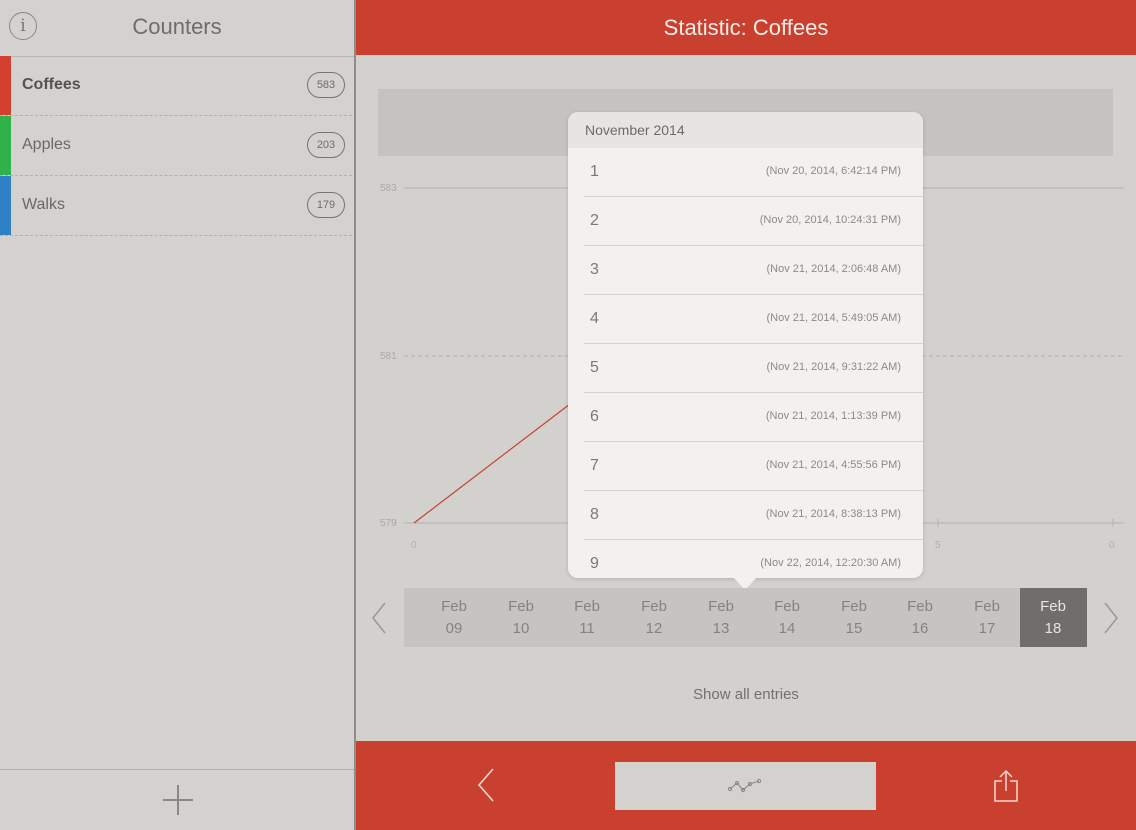  What do you see at coordinates (833, 367) in the screenshot?
I see `entry-timestamp: (Nov 21, 2014, 9:31:22 AM)` at bounding box center [833, 367].